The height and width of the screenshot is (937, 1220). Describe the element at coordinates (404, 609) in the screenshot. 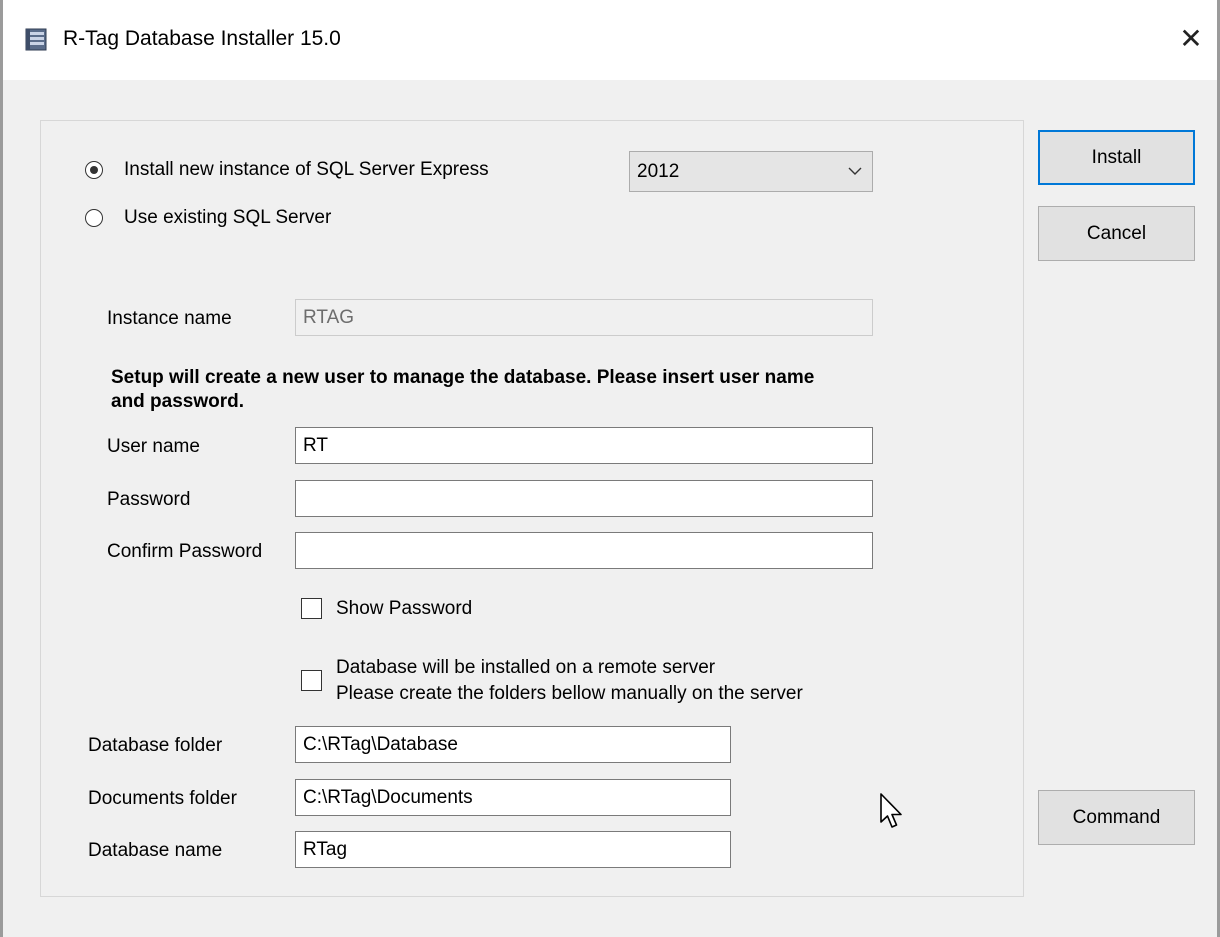

I see `show-password-label: Show Password` at that location.